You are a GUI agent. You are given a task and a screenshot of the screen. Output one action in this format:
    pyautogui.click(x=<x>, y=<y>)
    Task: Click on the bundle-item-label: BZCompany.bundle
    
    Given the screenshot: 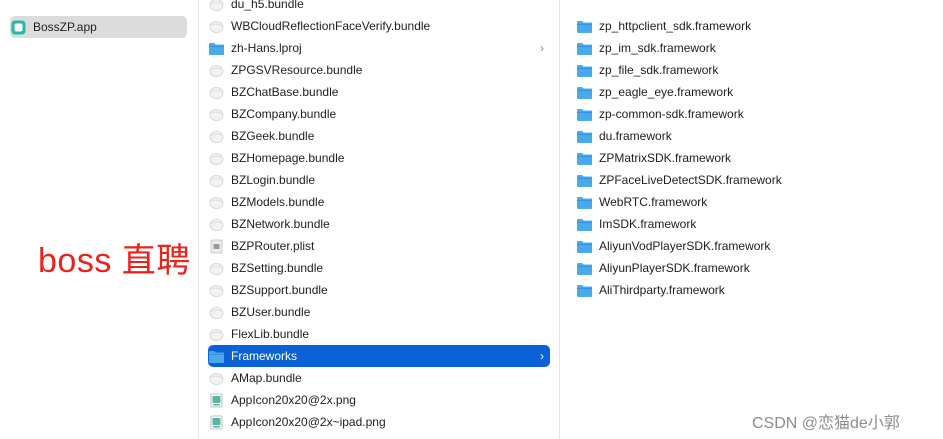 What is the action you would take?
    pyautogui.click(x=284, y=114)
    